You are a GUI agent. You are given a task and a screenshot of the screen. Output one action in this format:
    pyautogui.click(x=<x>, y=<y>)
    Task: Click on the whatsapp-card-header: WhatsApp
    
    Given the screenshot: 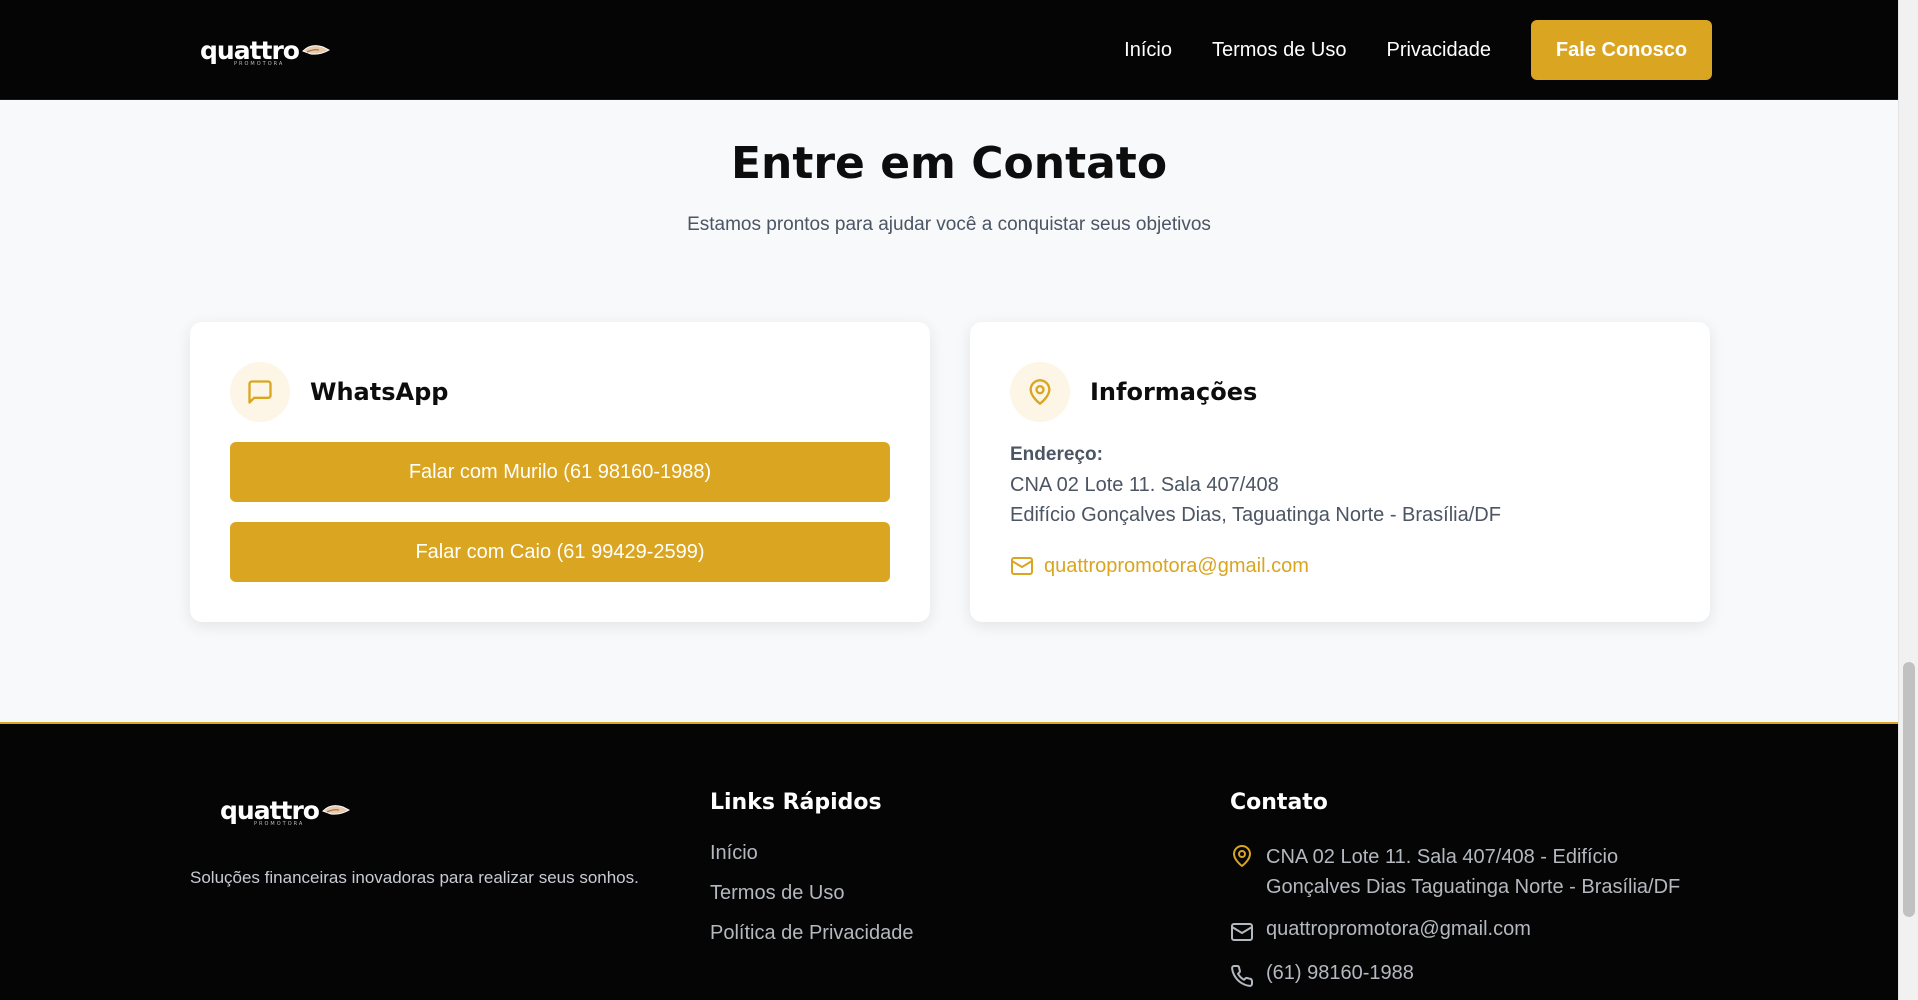 What is the action you would take?
    pyautogui.click(x=339, y=392)
    